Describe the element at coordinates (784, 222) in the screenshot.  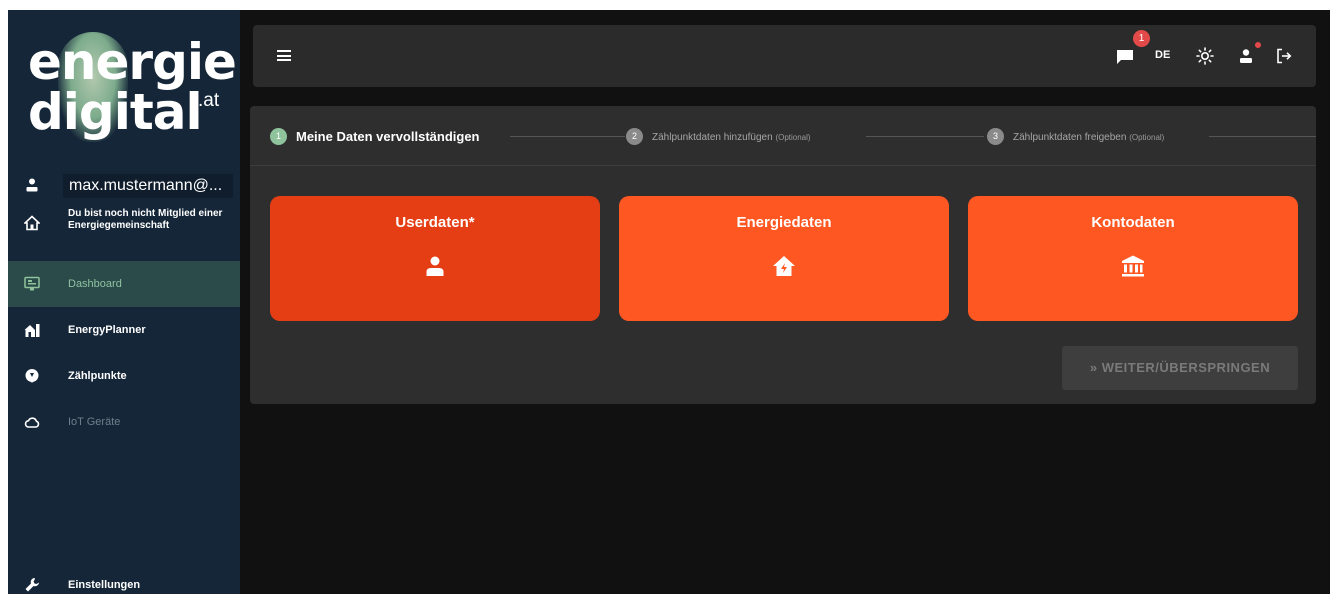
I see `tile-title: Energiedaten` at that location.